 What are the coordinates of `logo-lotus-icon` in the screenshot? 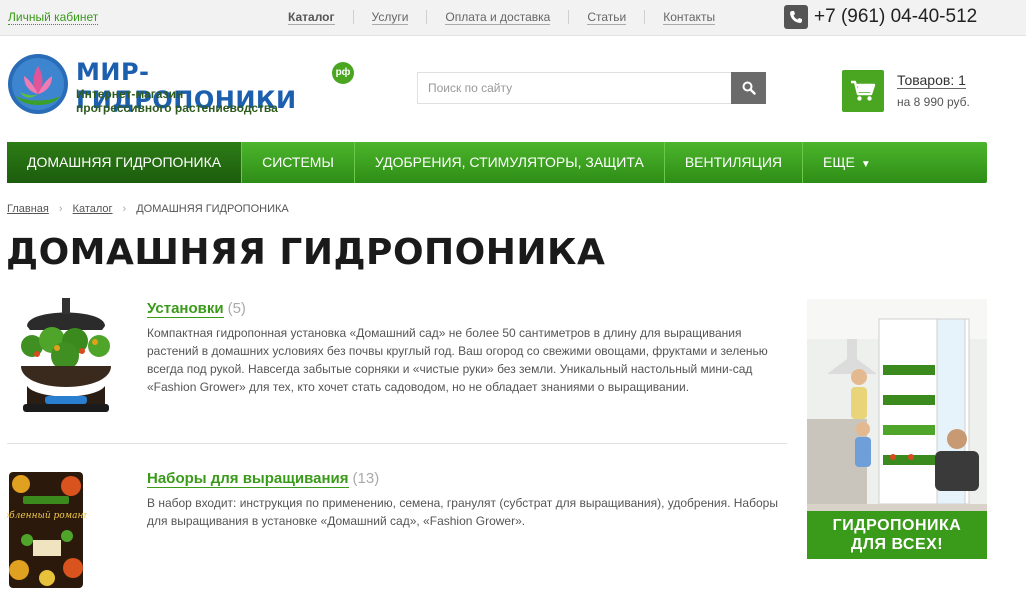 It's located at (38, 84).